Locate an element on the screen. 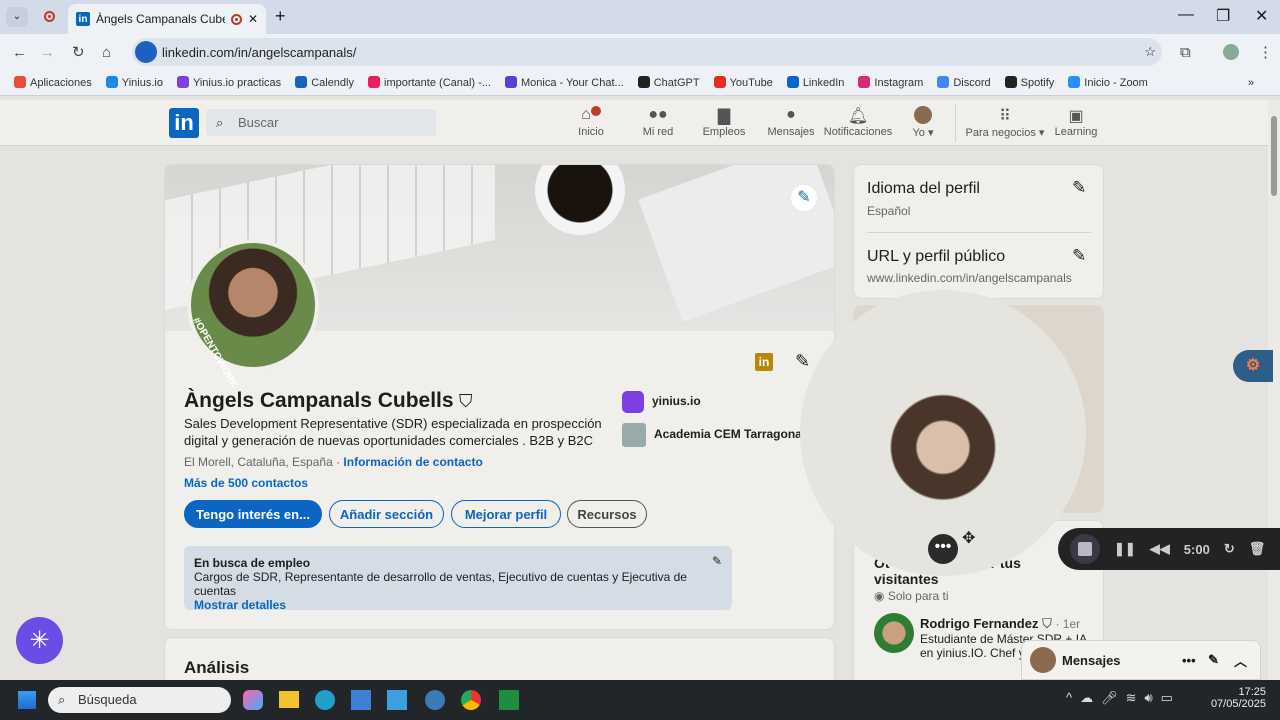  nav-home: ⌂1Inicio is located at coordinates (591, 122).